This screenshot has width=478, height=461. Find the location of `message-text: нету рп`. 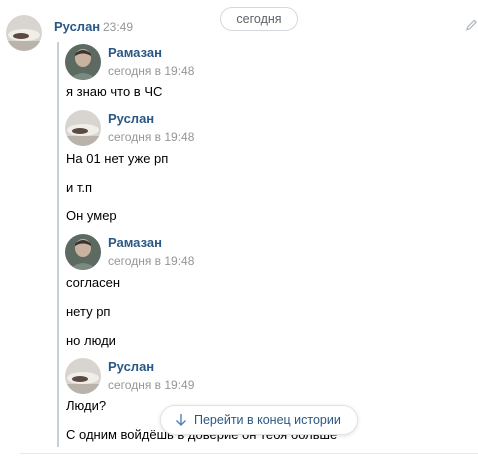

message-text: нету рп is located at coordinates (88, 311).